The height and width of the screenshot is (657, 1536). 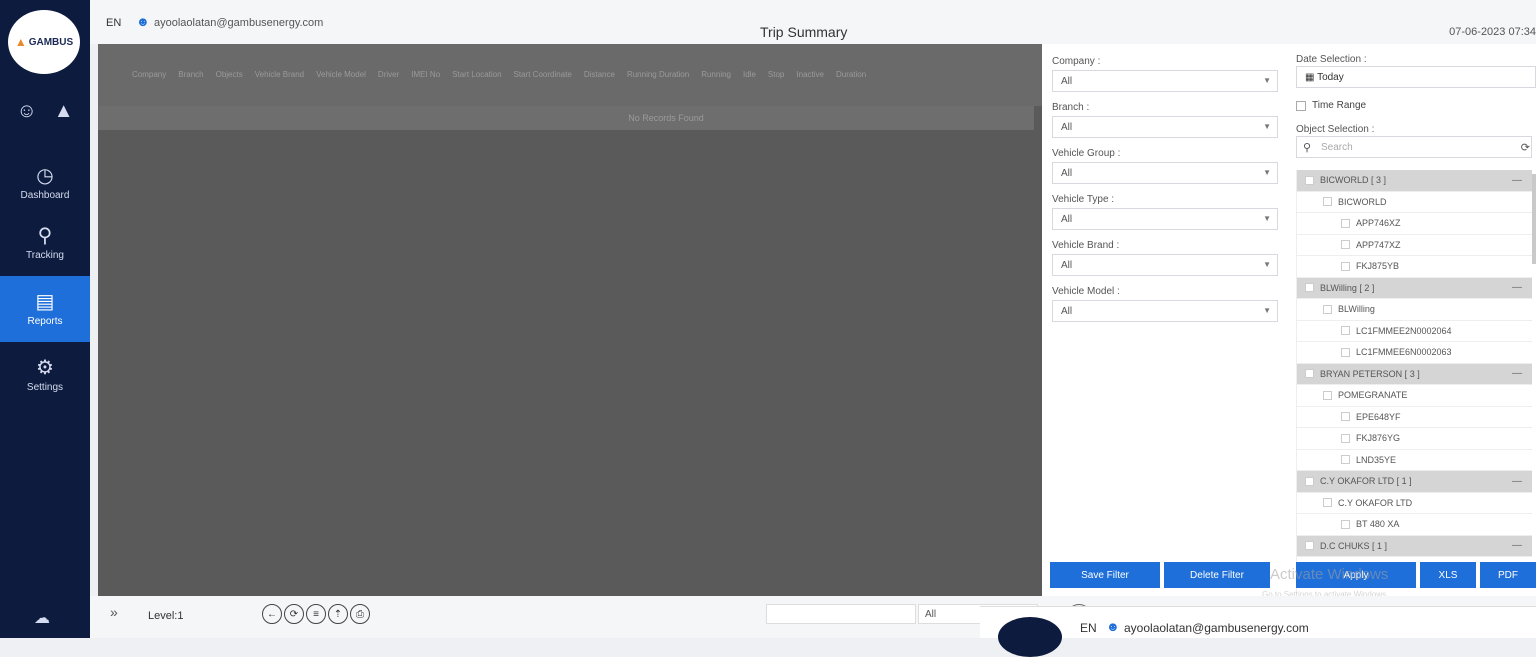 I want to click on list-icon: ≡, so click(x=316, y=614).